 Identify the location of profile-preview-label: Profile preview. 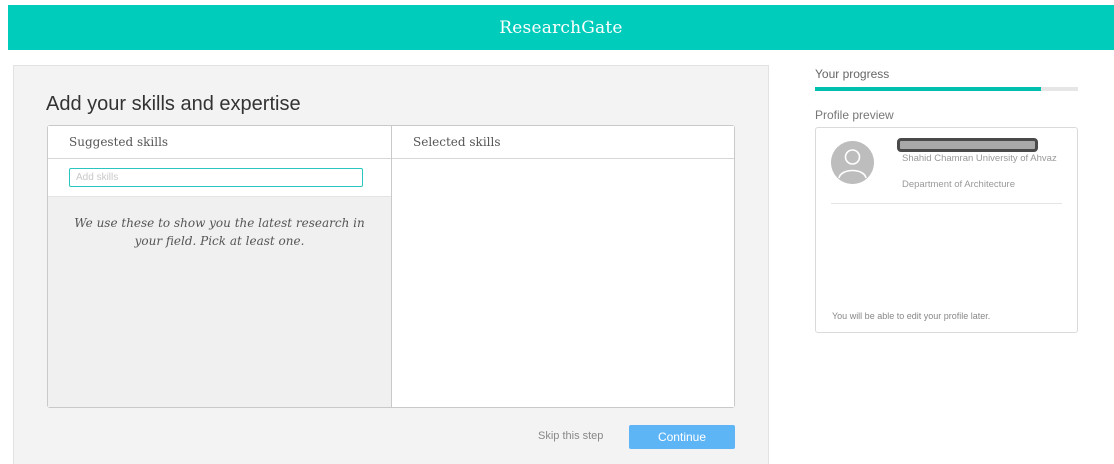
(854, 115).